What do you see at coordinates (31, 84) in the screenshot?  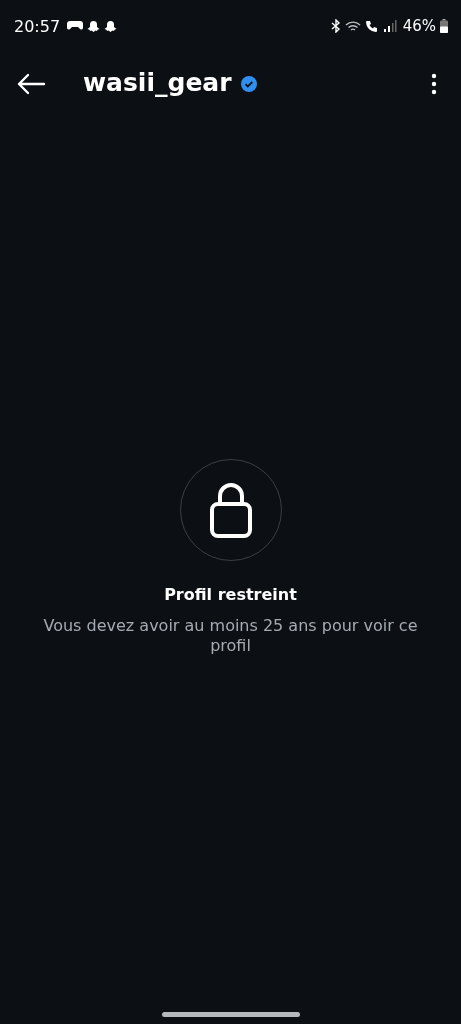 I see `back-button` at bounding box center [31, 84].